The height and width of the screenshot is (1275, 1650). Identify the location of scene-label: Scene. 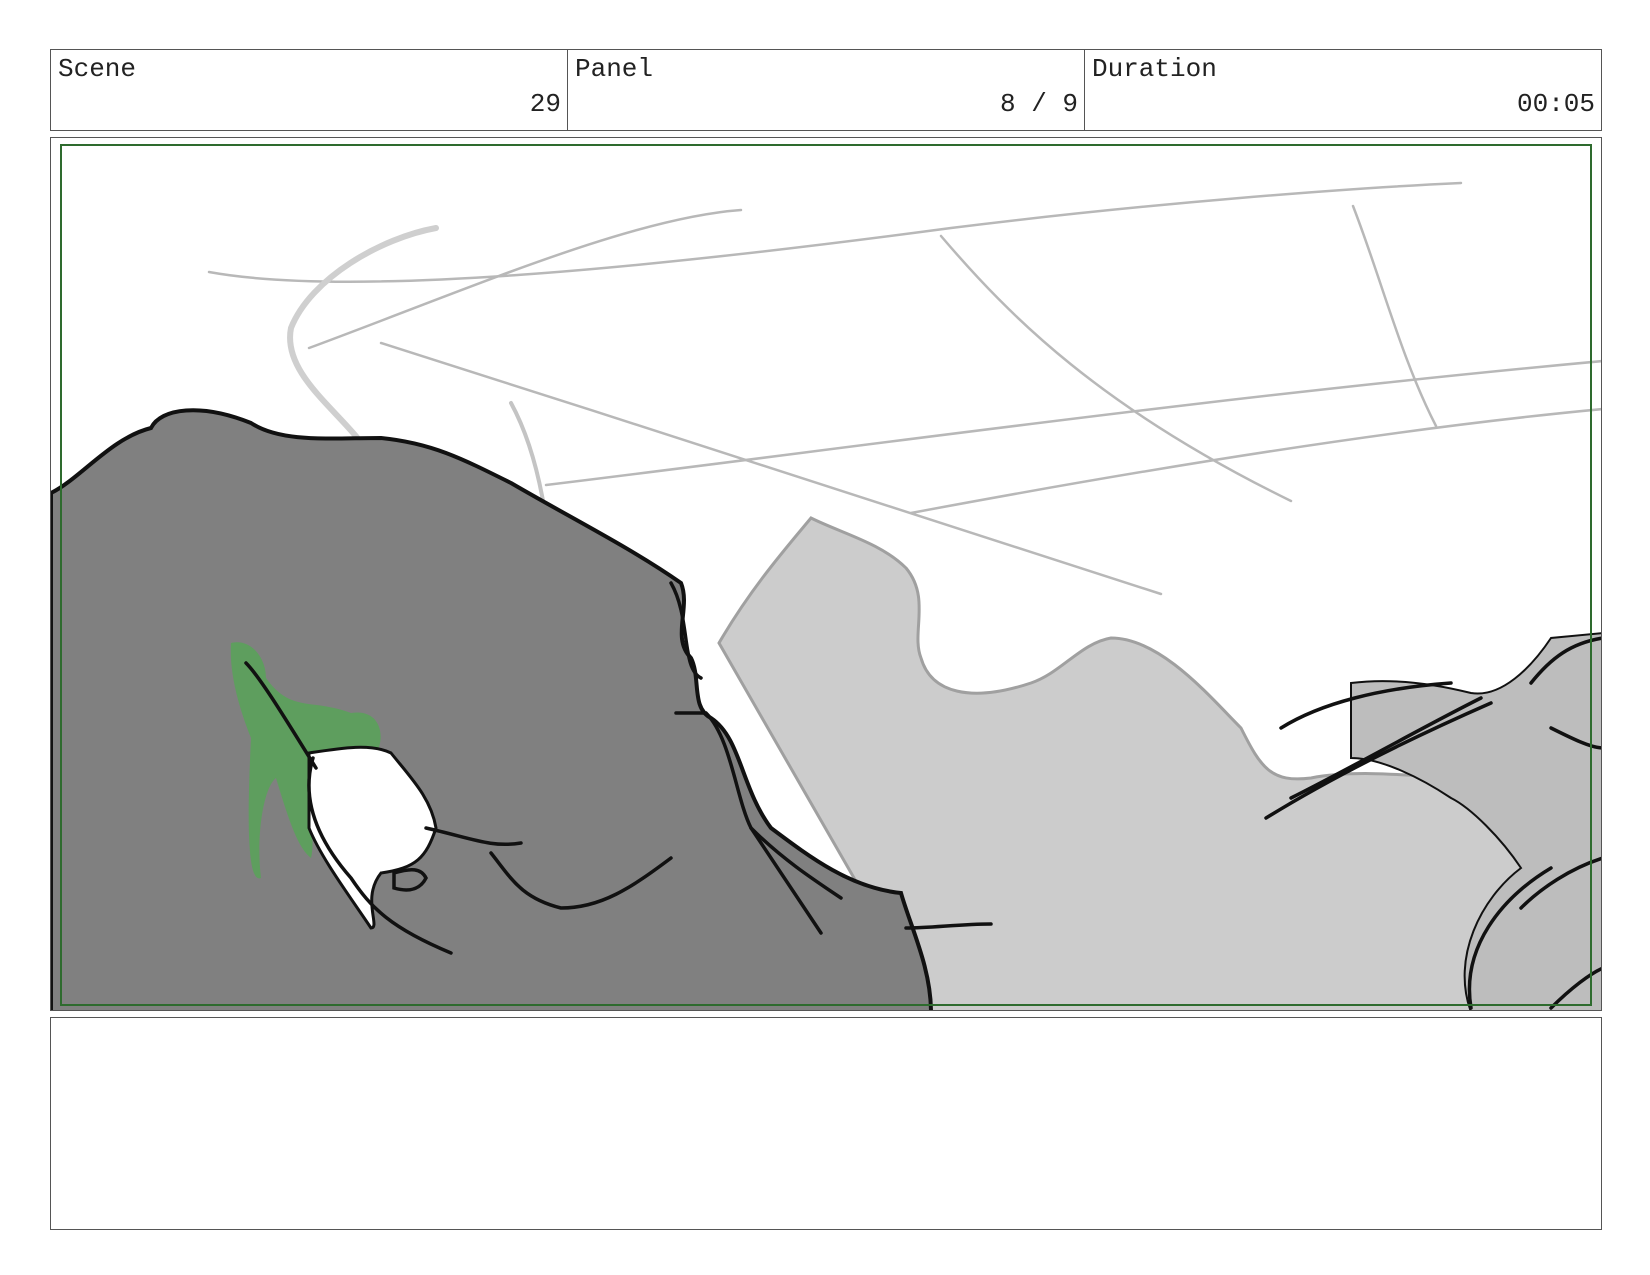
(97, 69).